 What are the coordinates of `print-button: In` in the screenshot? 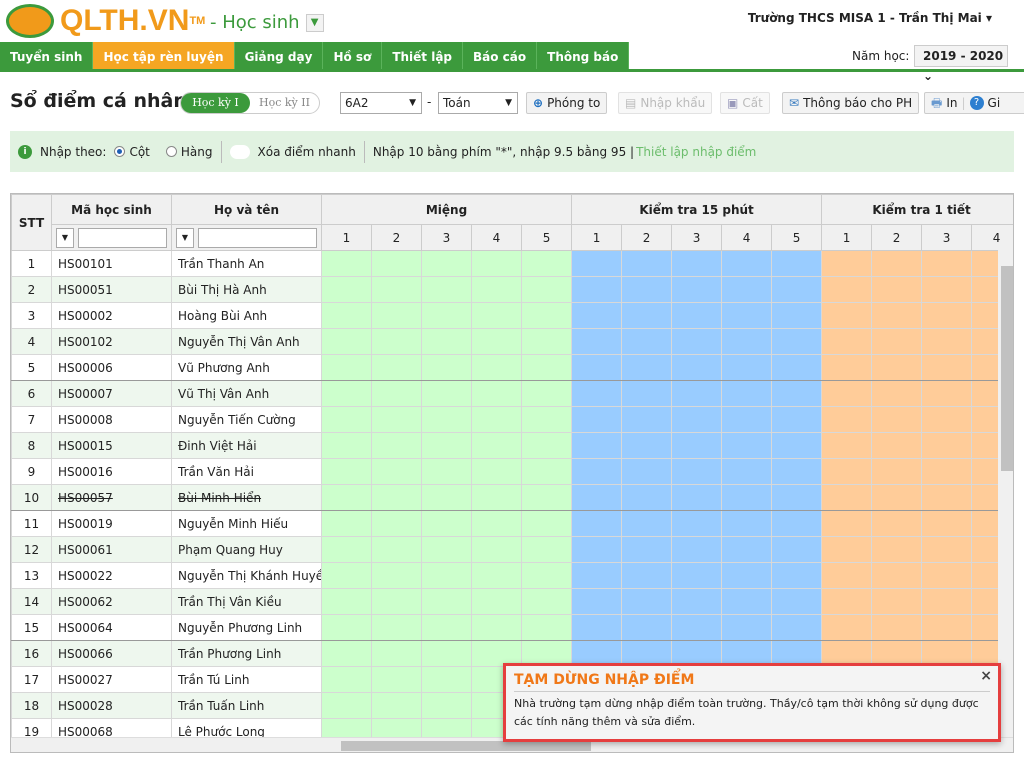 It's located at (951, 103).